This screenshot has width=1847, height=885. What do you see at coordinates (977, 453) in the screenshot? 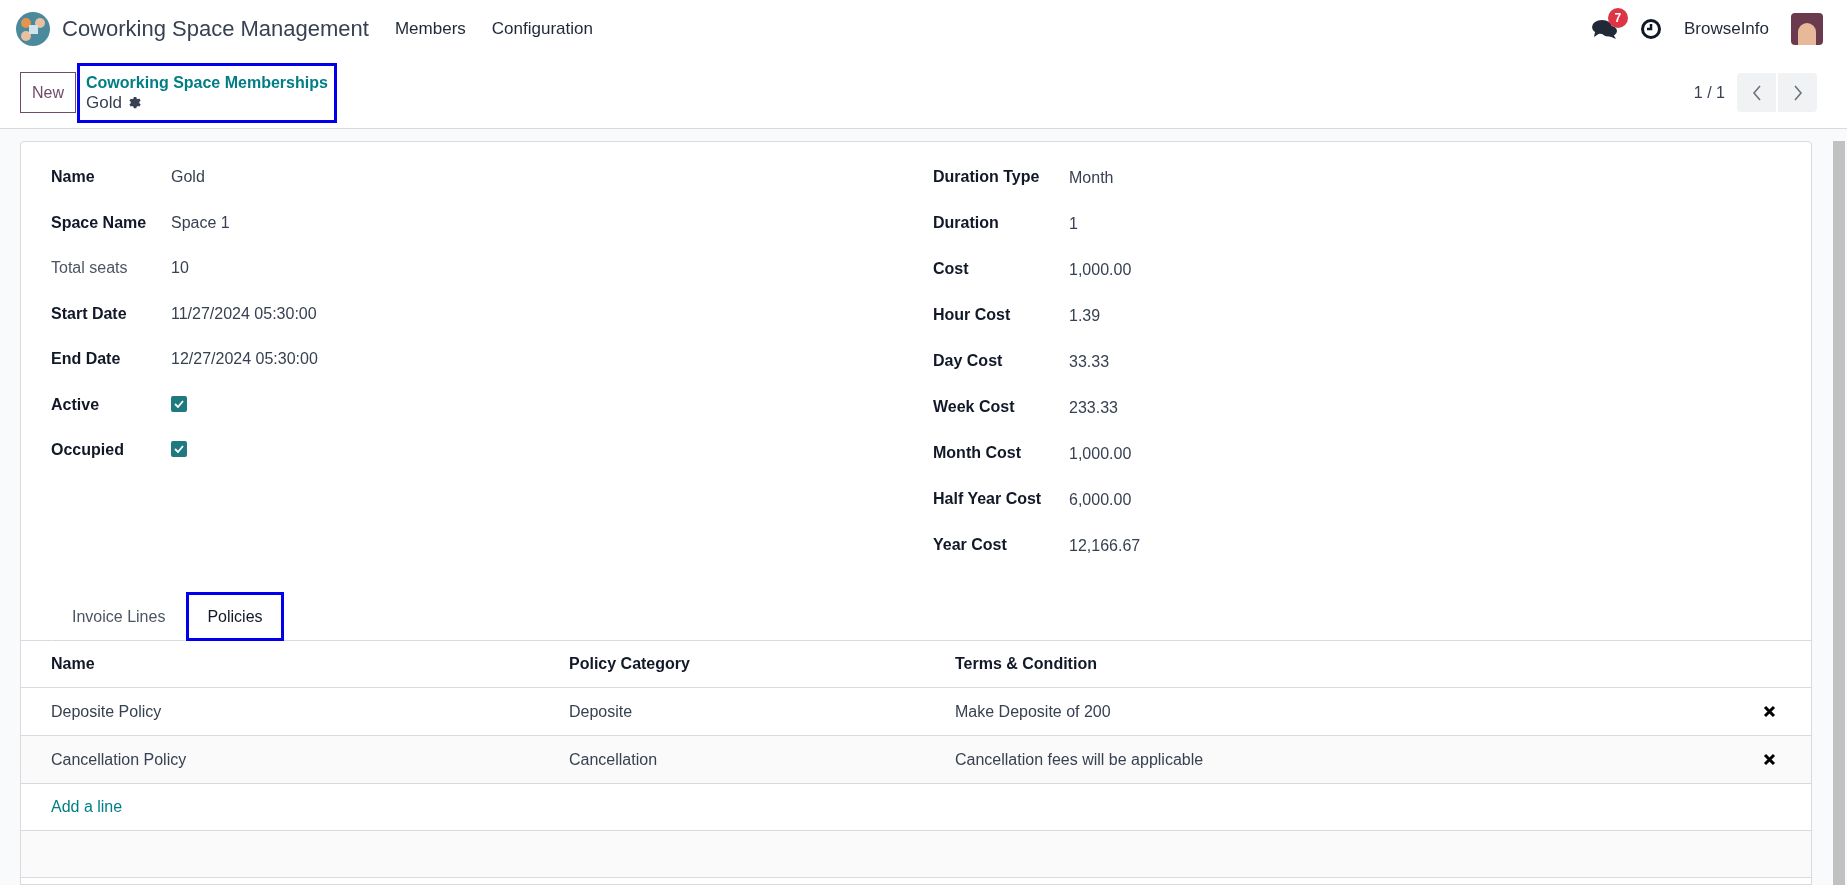
I see `field-label: Month Cost` at bounding box center [977, 453].